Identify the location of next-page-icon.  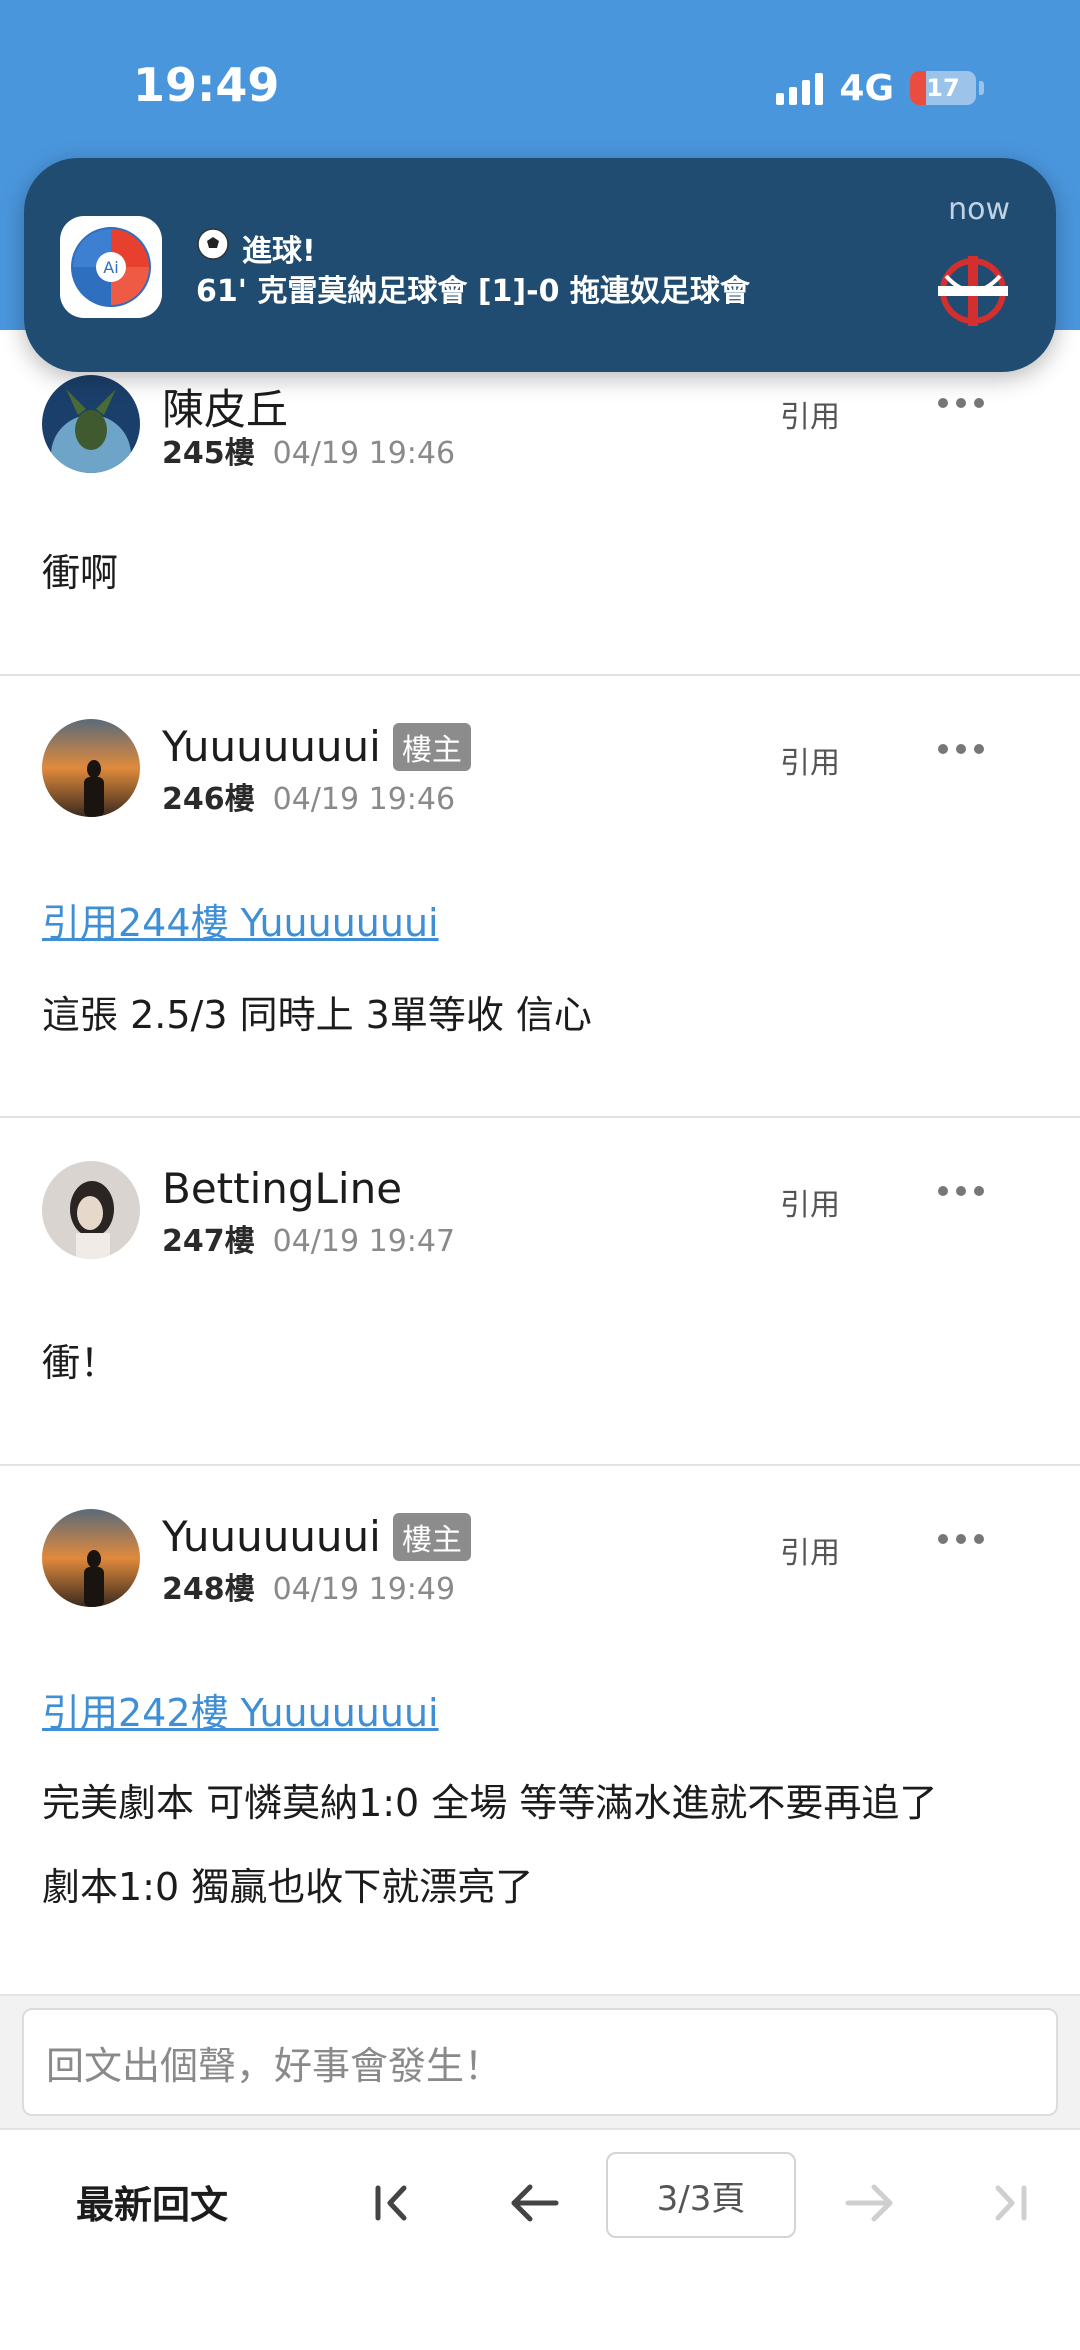
(869, 2203).